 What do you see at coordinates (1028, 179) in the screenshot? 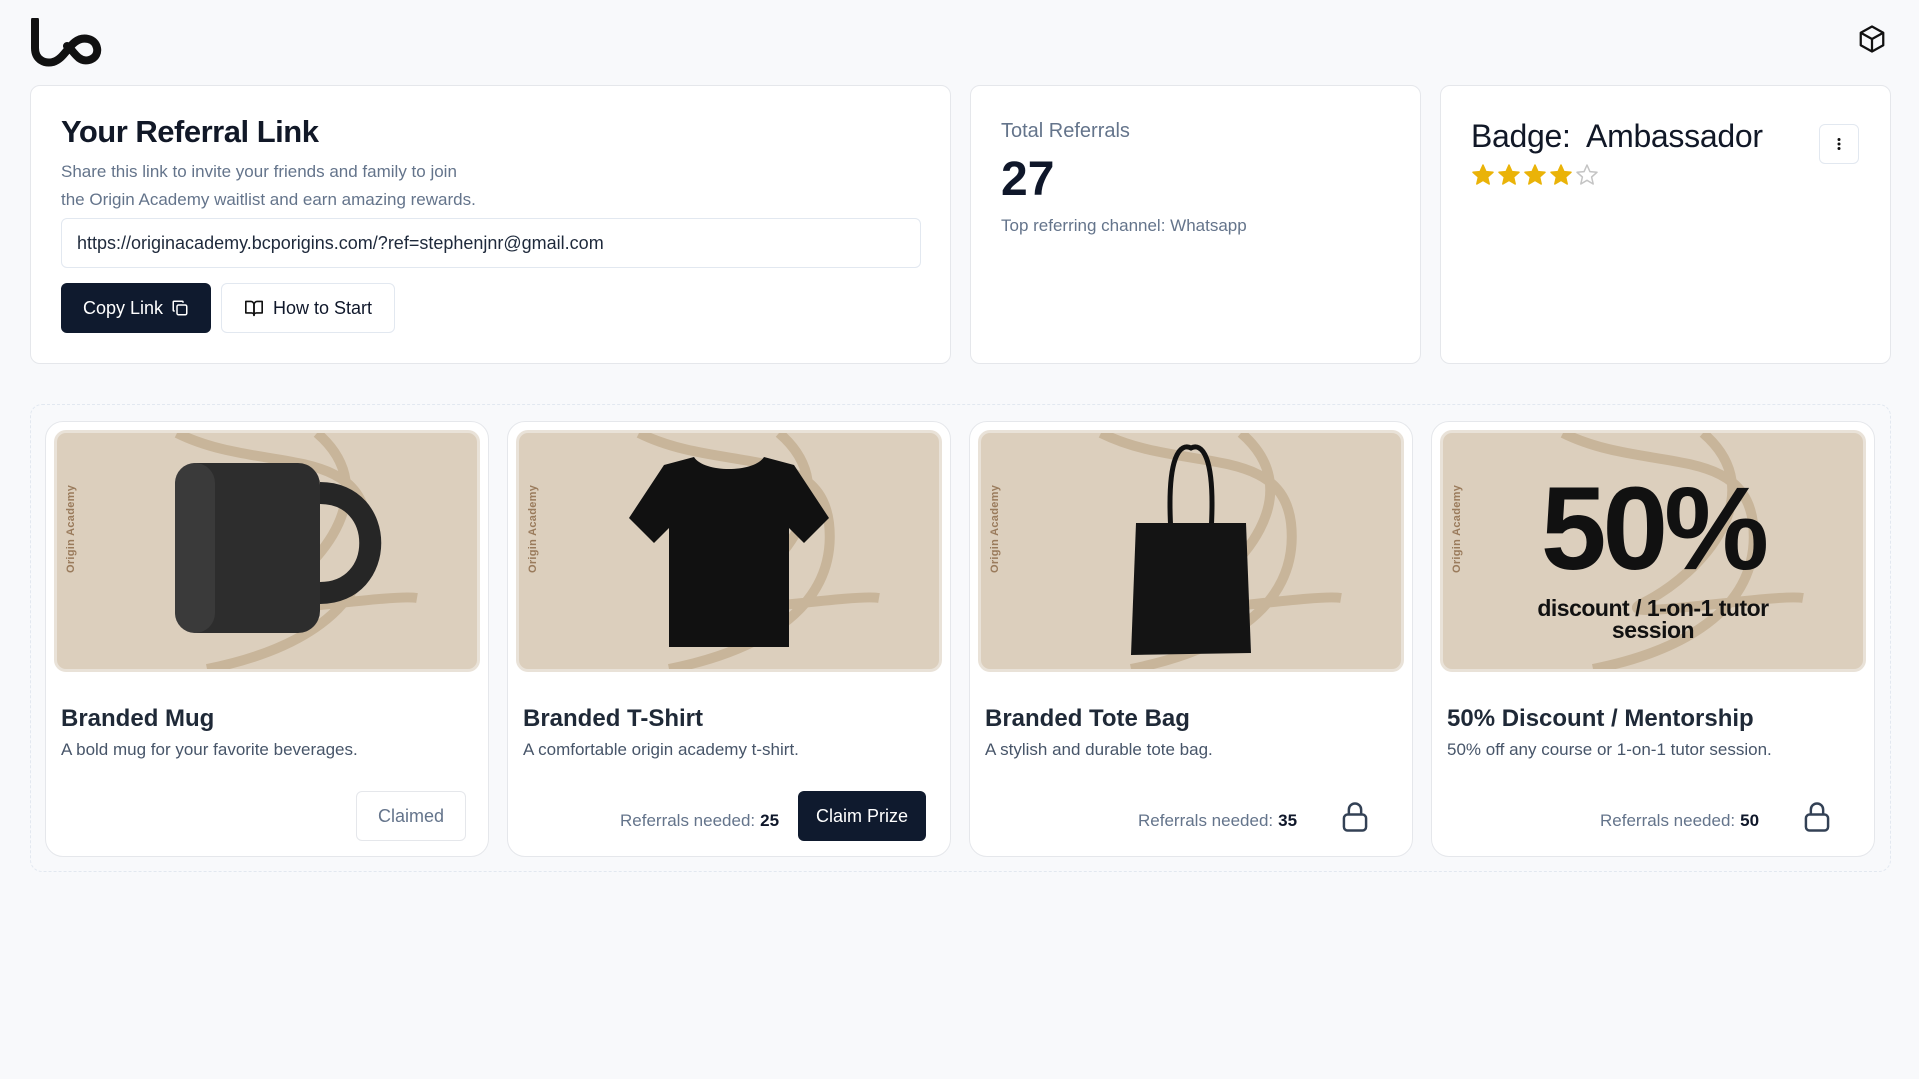
I see `total-referrals-value: 27` at bounding box center [1028, 179].